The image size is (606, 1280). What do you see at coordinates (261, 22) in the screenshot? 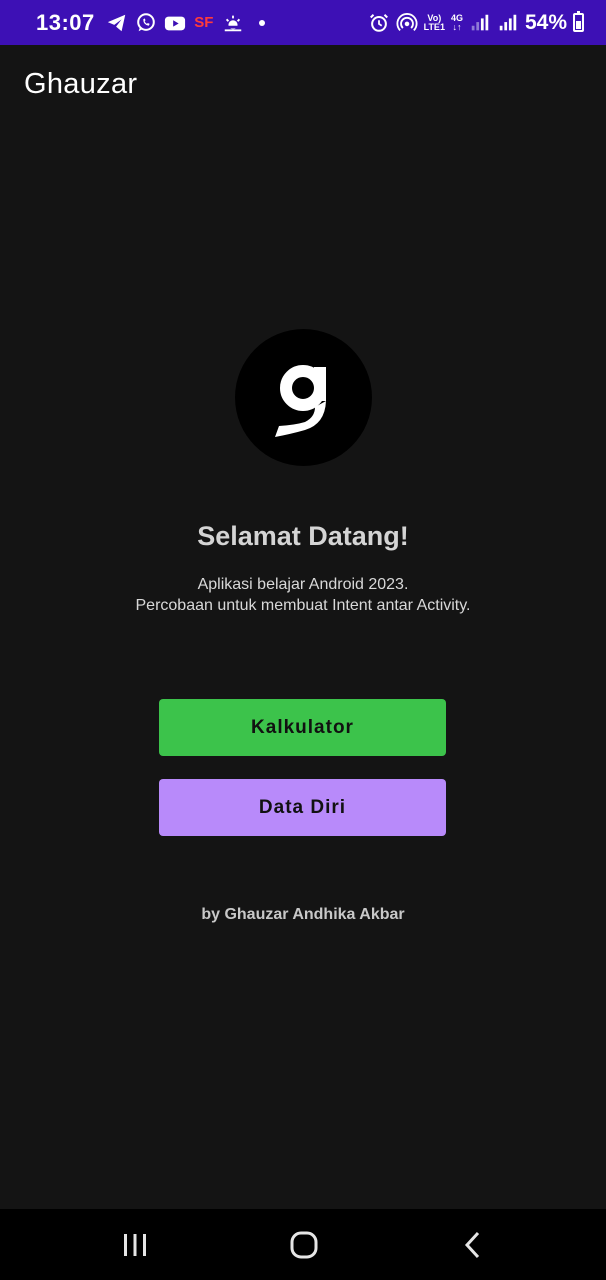
I see `notification-dot` at bounding box center [261, 22].